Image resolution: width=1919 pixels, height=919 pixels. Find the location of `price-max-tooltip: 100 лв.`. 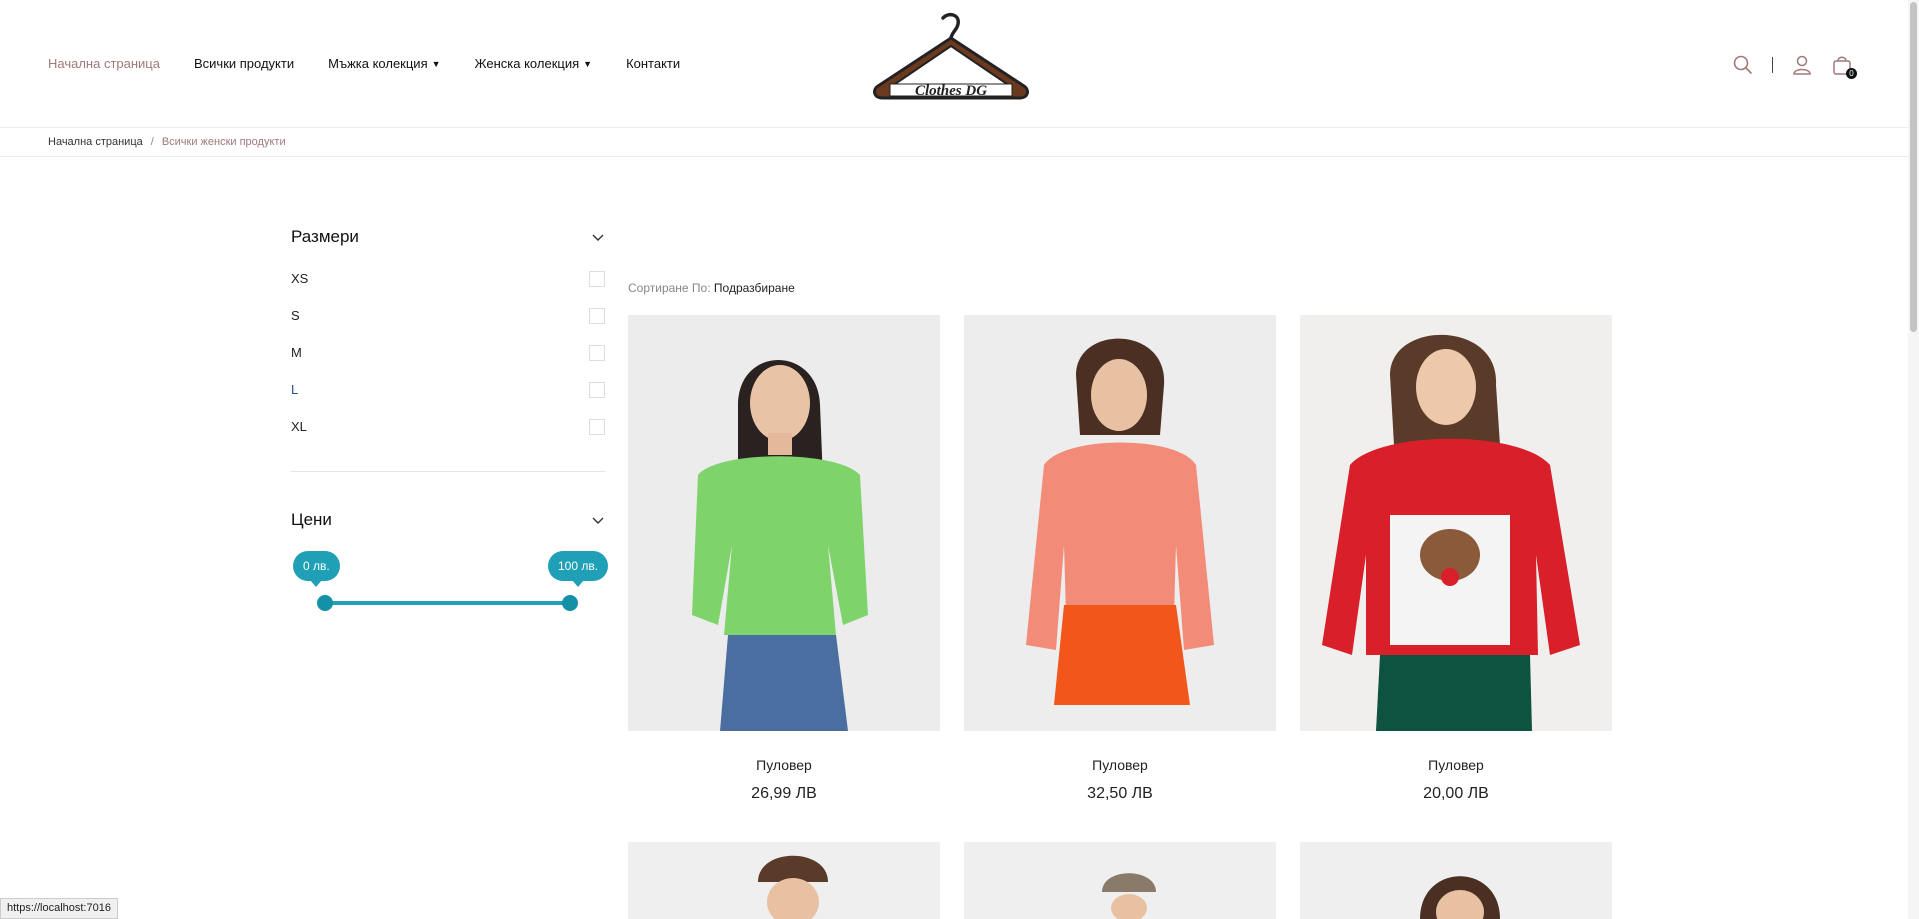

price-max-tooltip: 100 лв. is located at coordinates (578, 569).